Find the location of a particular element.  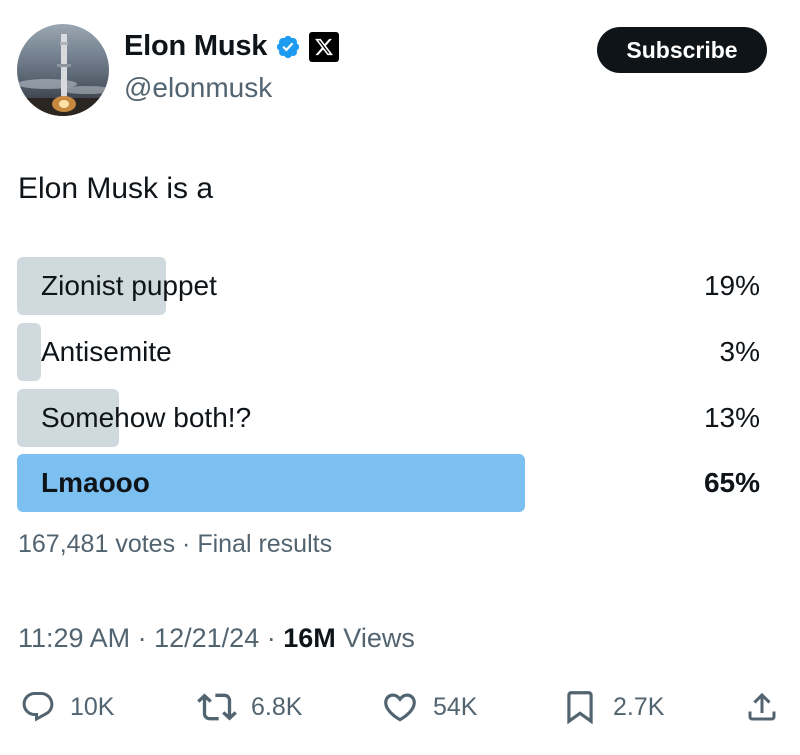

tweet-time: 11:29 AM is located at coordinates (74, 638).